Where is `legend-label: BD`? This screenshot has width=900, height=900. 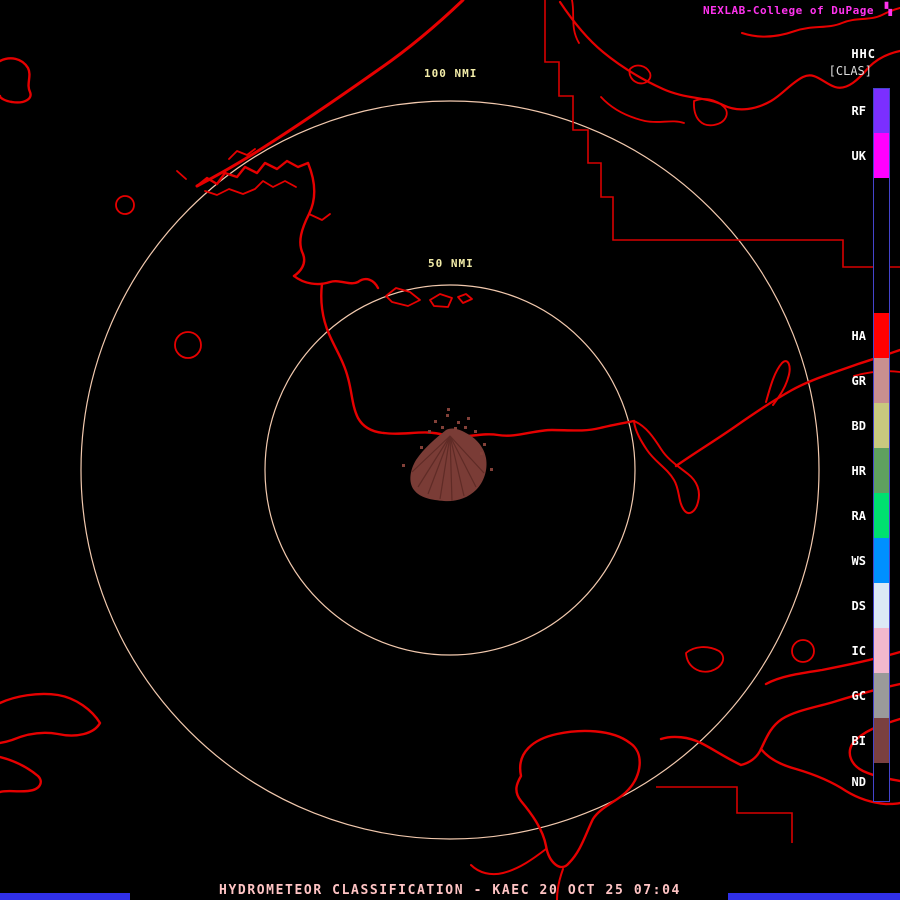 legend-label: BD is located at coordinates (858, 425).